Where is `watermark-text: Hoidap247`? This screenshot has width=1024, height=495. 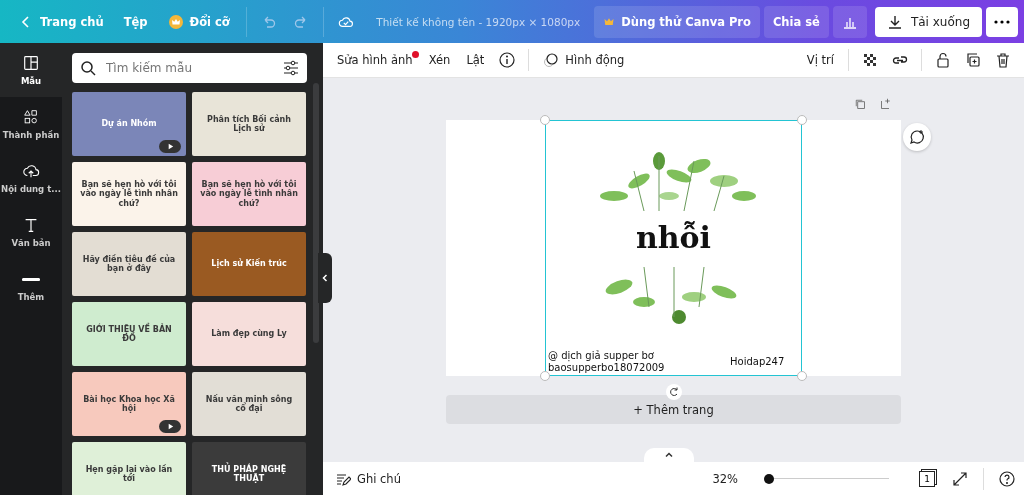
watermark-text: Hoidap247 is located at coordinates (757, 362).